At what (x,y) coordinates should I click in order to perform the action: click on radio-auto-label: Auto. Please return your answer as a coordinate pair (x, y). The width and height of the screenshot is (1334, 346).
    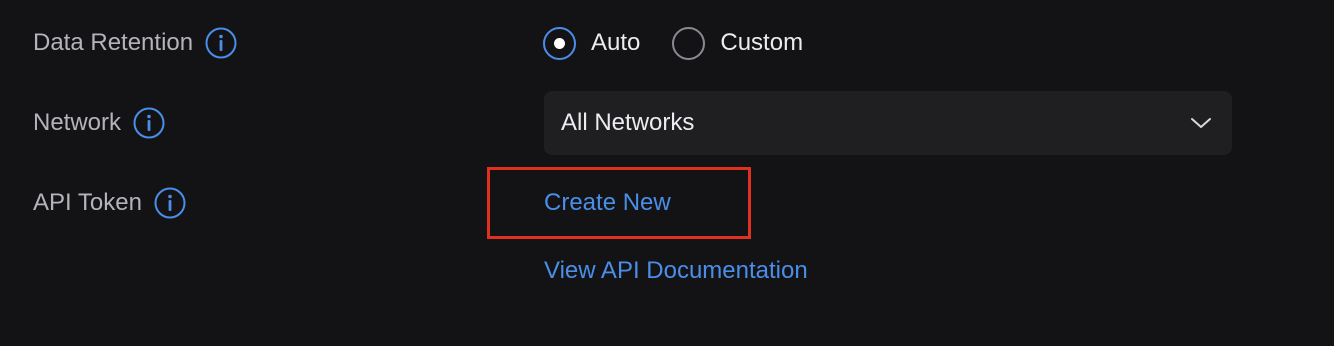
    Looking at the image, I should click on (615, 43).